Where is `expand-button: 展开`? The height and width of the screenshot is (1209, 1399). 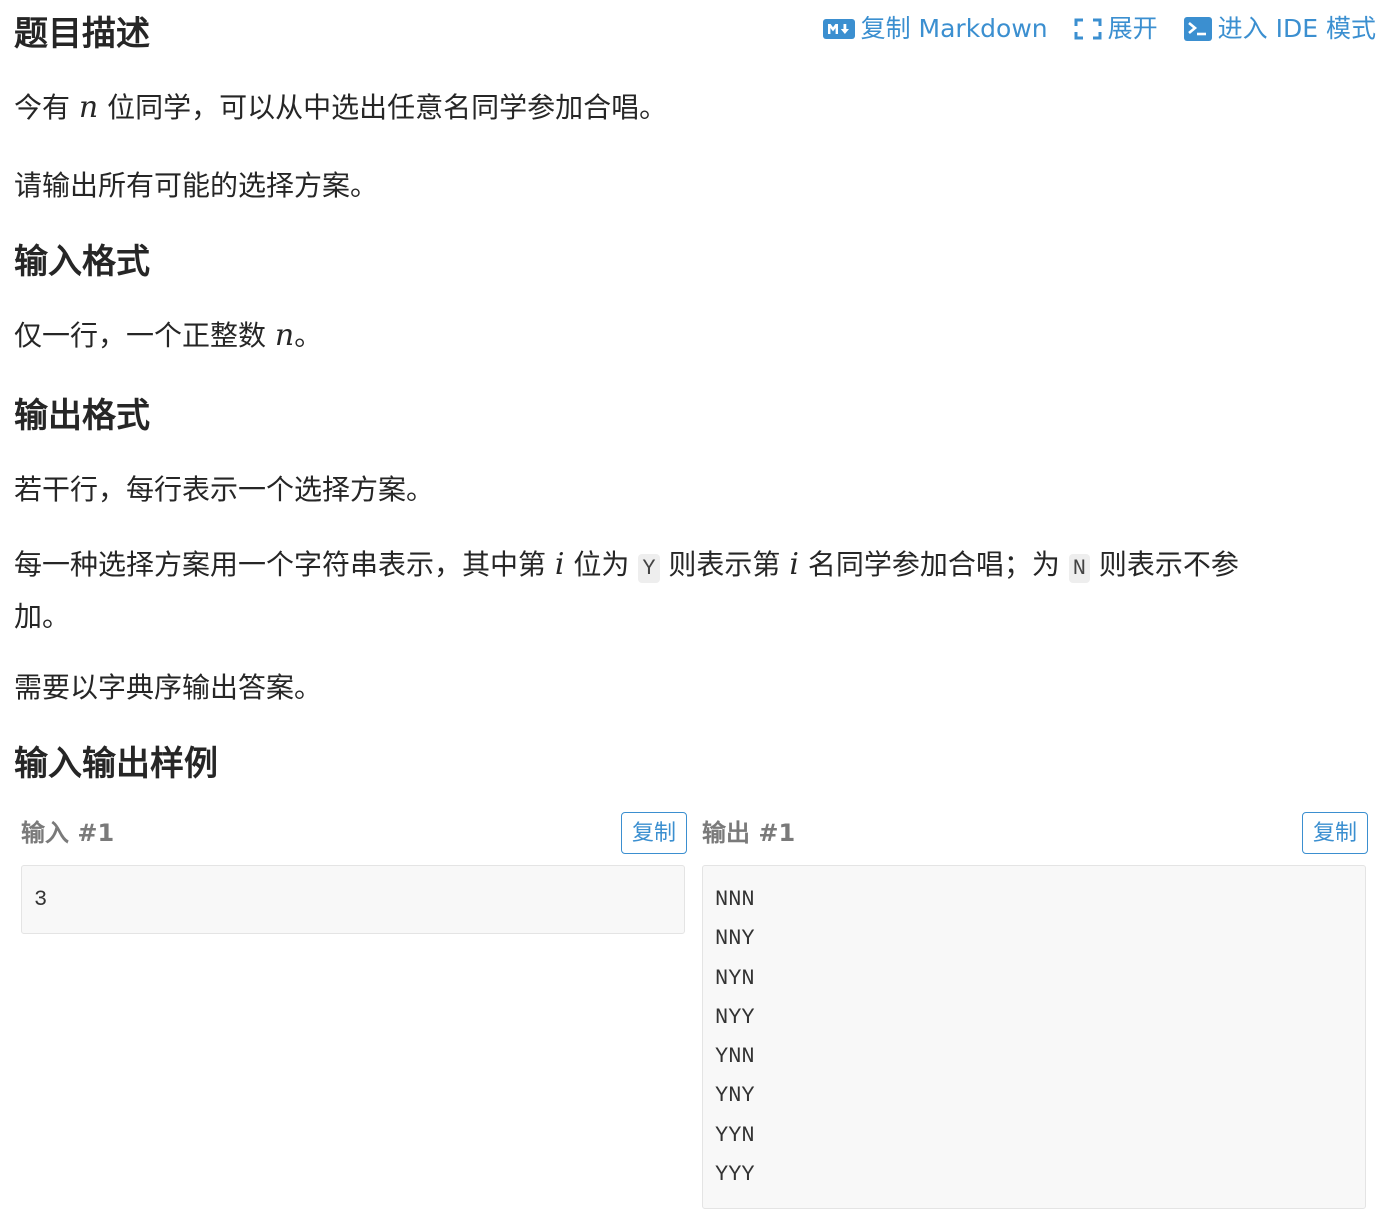 expand-button: 展开 is located at coordinates (1116, 29).